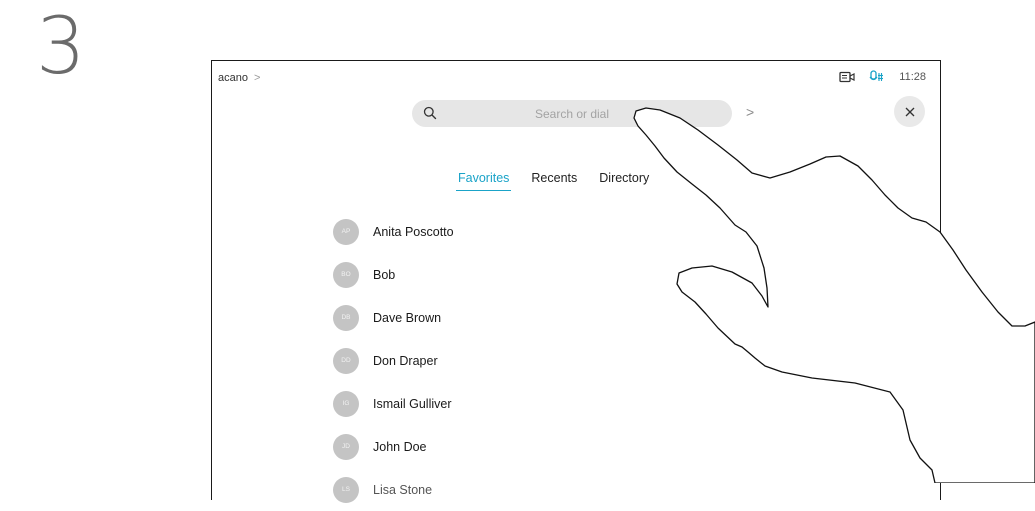 The height and width of the screenshot is (511, 1035). I want to click on contact-name: Dave Brown, so click(407, 317).